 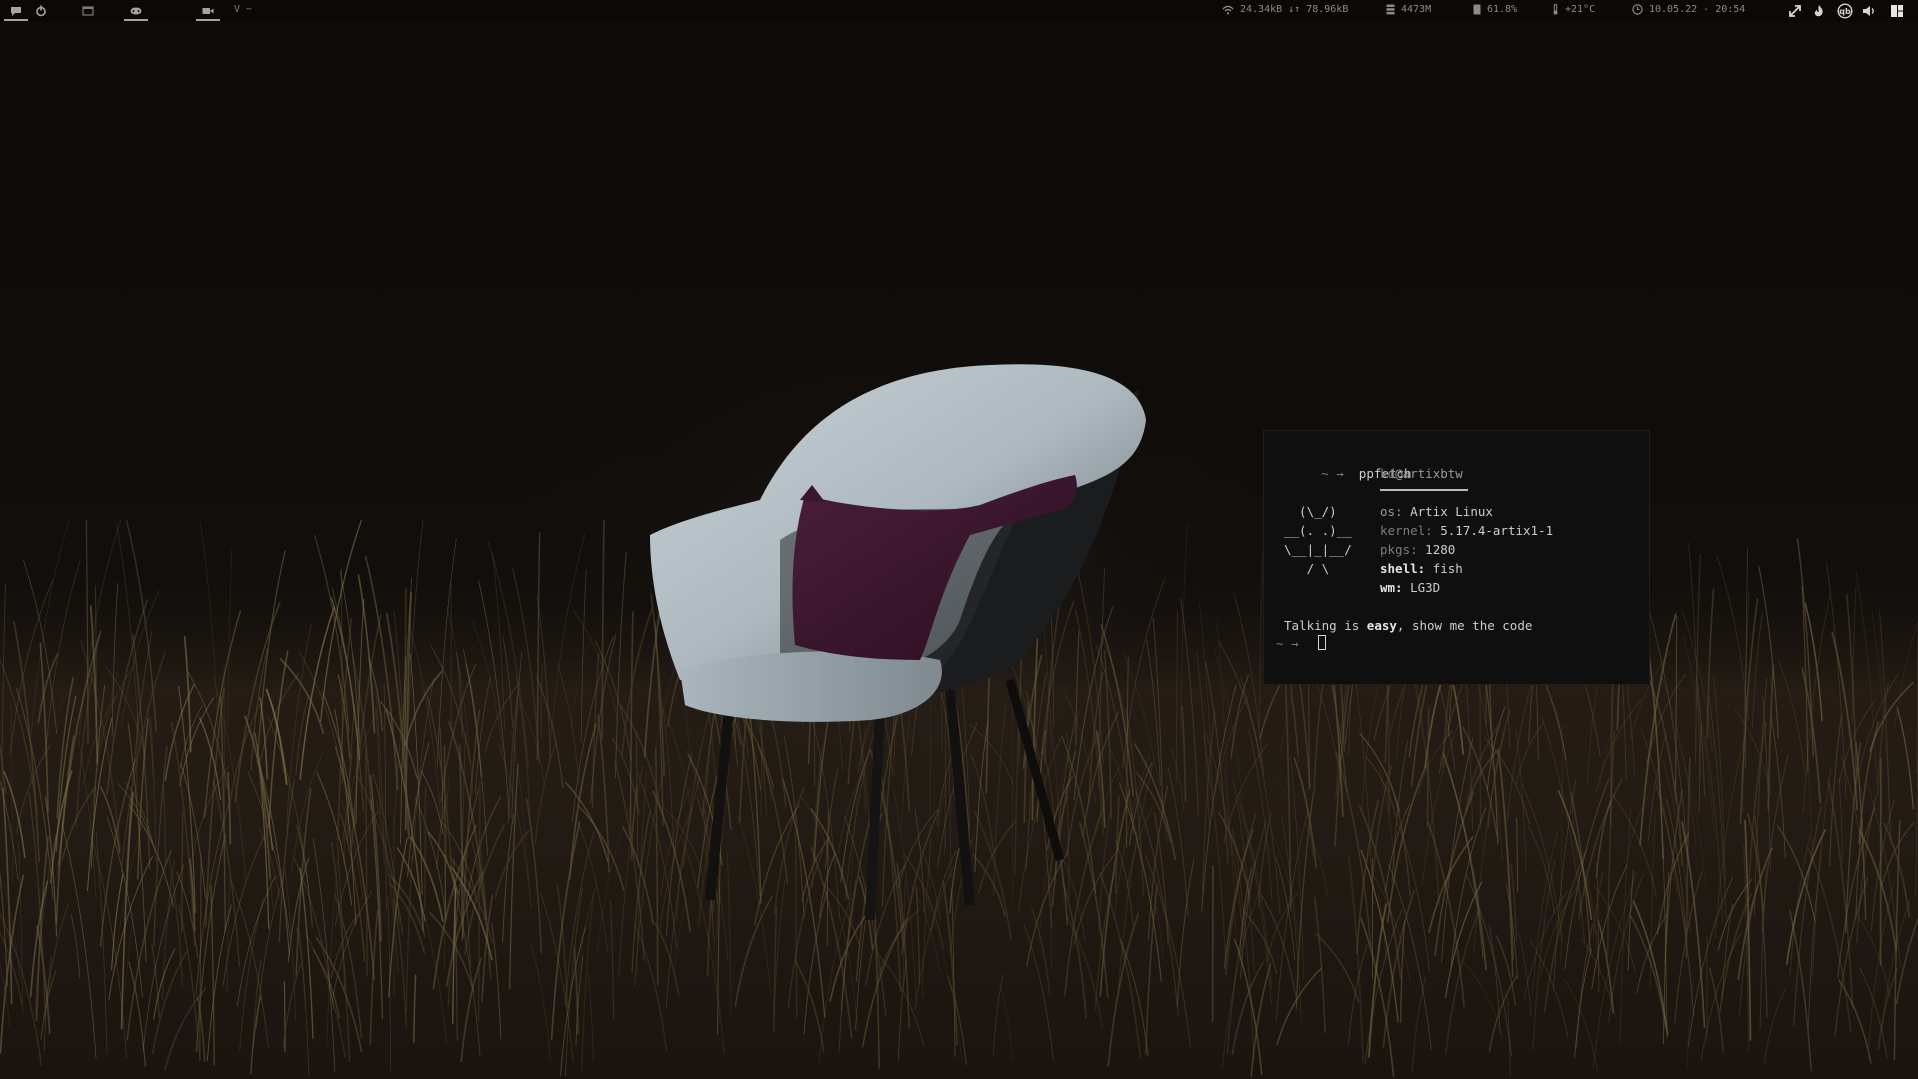 I want to click on info-wm: wm: LG3D, so click(x=1410, y=587).